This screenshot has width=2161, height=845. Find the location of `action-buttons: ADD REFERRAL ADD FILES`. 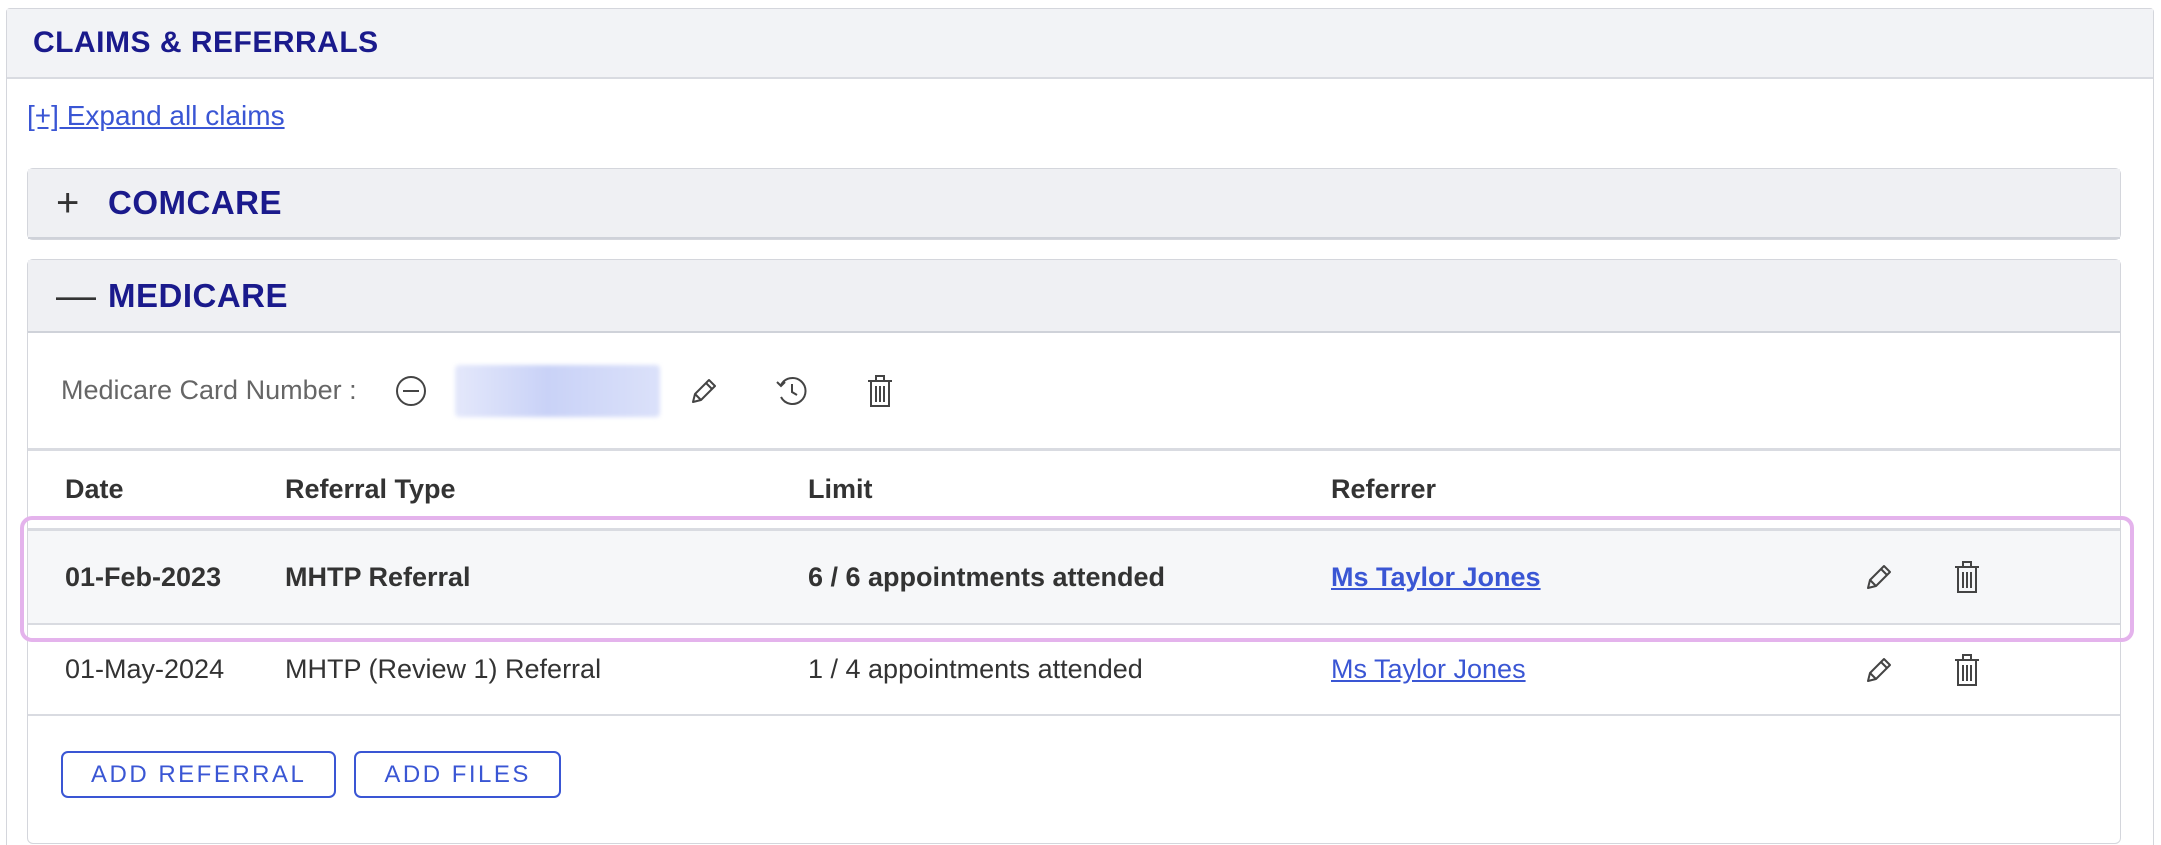

action-buttons: ADD REFERRAL ADD FILES is located at coordinates (1074, 757).